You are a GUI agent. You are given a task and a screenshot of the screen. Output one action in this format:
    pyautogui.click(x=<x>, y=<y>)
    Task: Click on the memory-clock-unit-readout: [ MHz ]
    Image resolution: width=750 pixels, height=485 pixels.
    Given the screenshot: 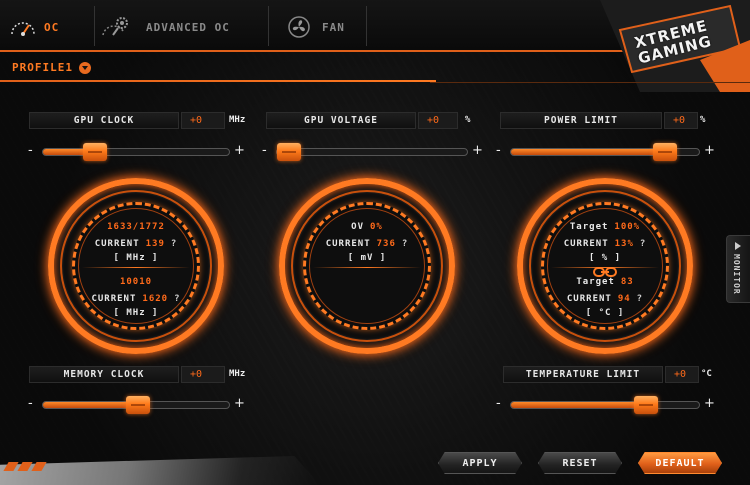 What is the action you would take?
    pyautogui.click(x=136, y=313)
    